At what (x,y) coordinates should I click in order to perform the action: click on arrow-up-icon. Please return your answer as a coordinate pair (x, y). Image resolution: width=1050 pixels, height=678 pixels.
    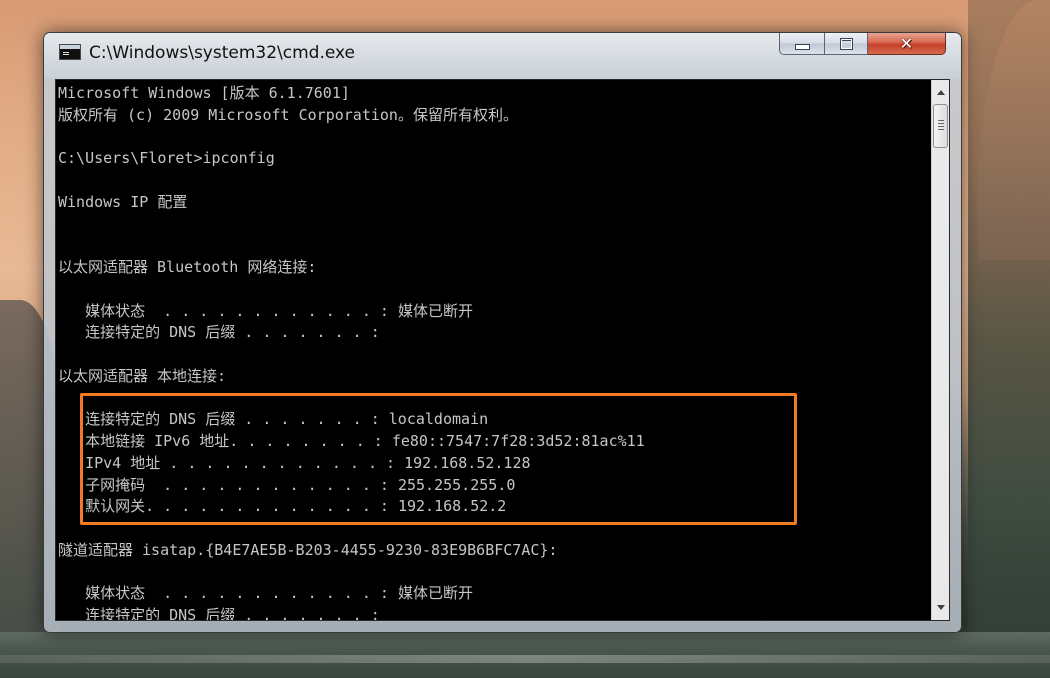
    Looking at the image, I should click on (940, 92).